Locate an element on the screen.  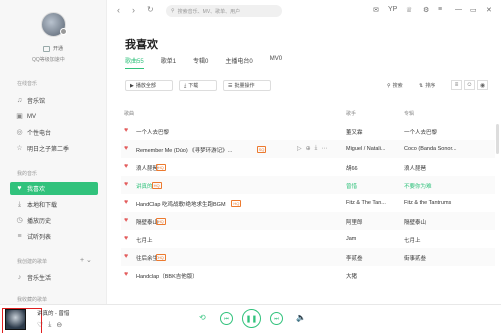
table-row: ♥ Handclap（BBK吉他版） 大猪 is located at coordinates (308, 275).